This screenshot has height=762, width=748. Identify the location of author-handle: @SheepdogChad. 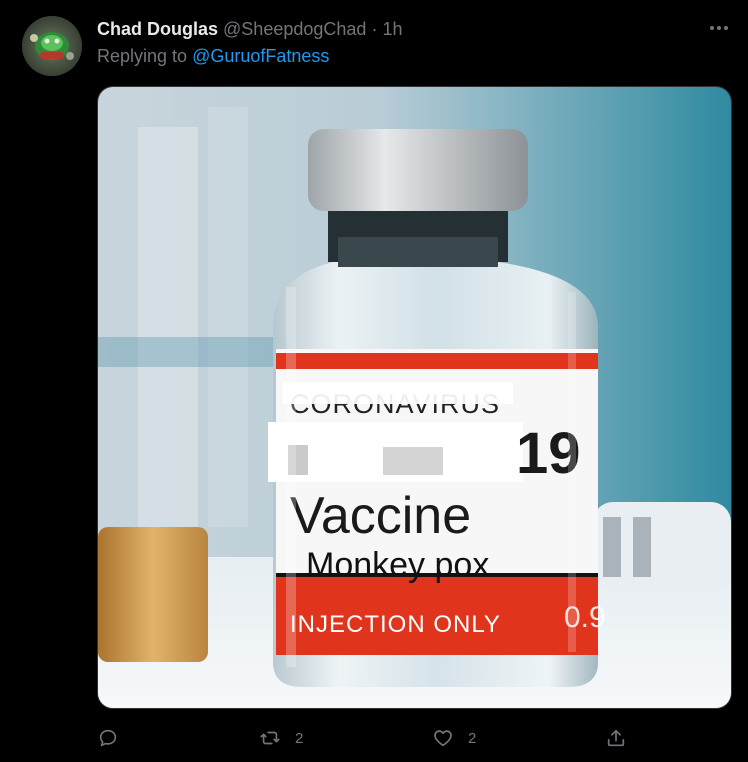
(294, 29).